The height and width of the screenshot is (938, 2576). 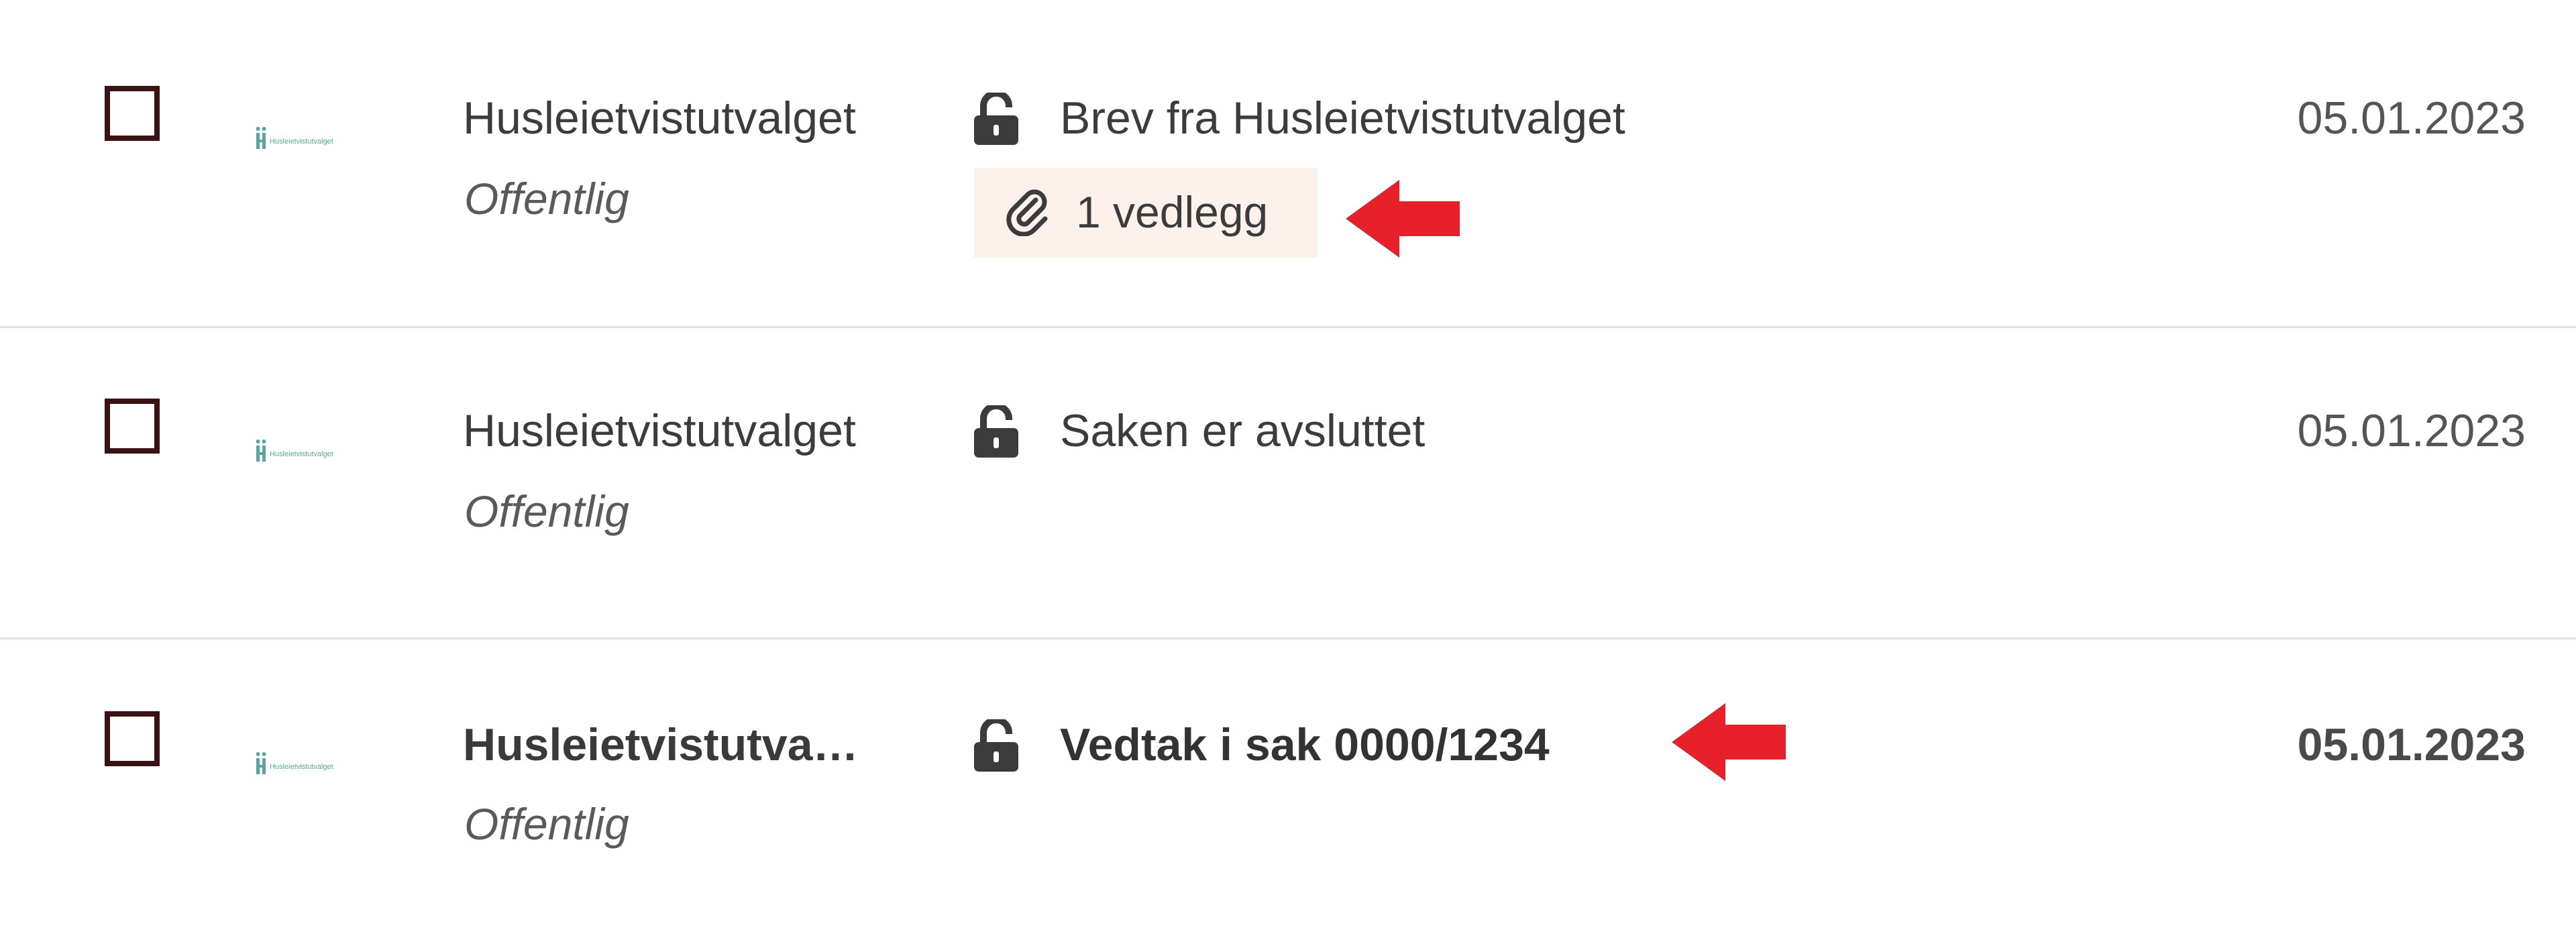 What do you see at coordinates (1172, 212) in the screenshot?
I see `attachment-count: 1 vedlegg` at bounding box center [1172, 212].